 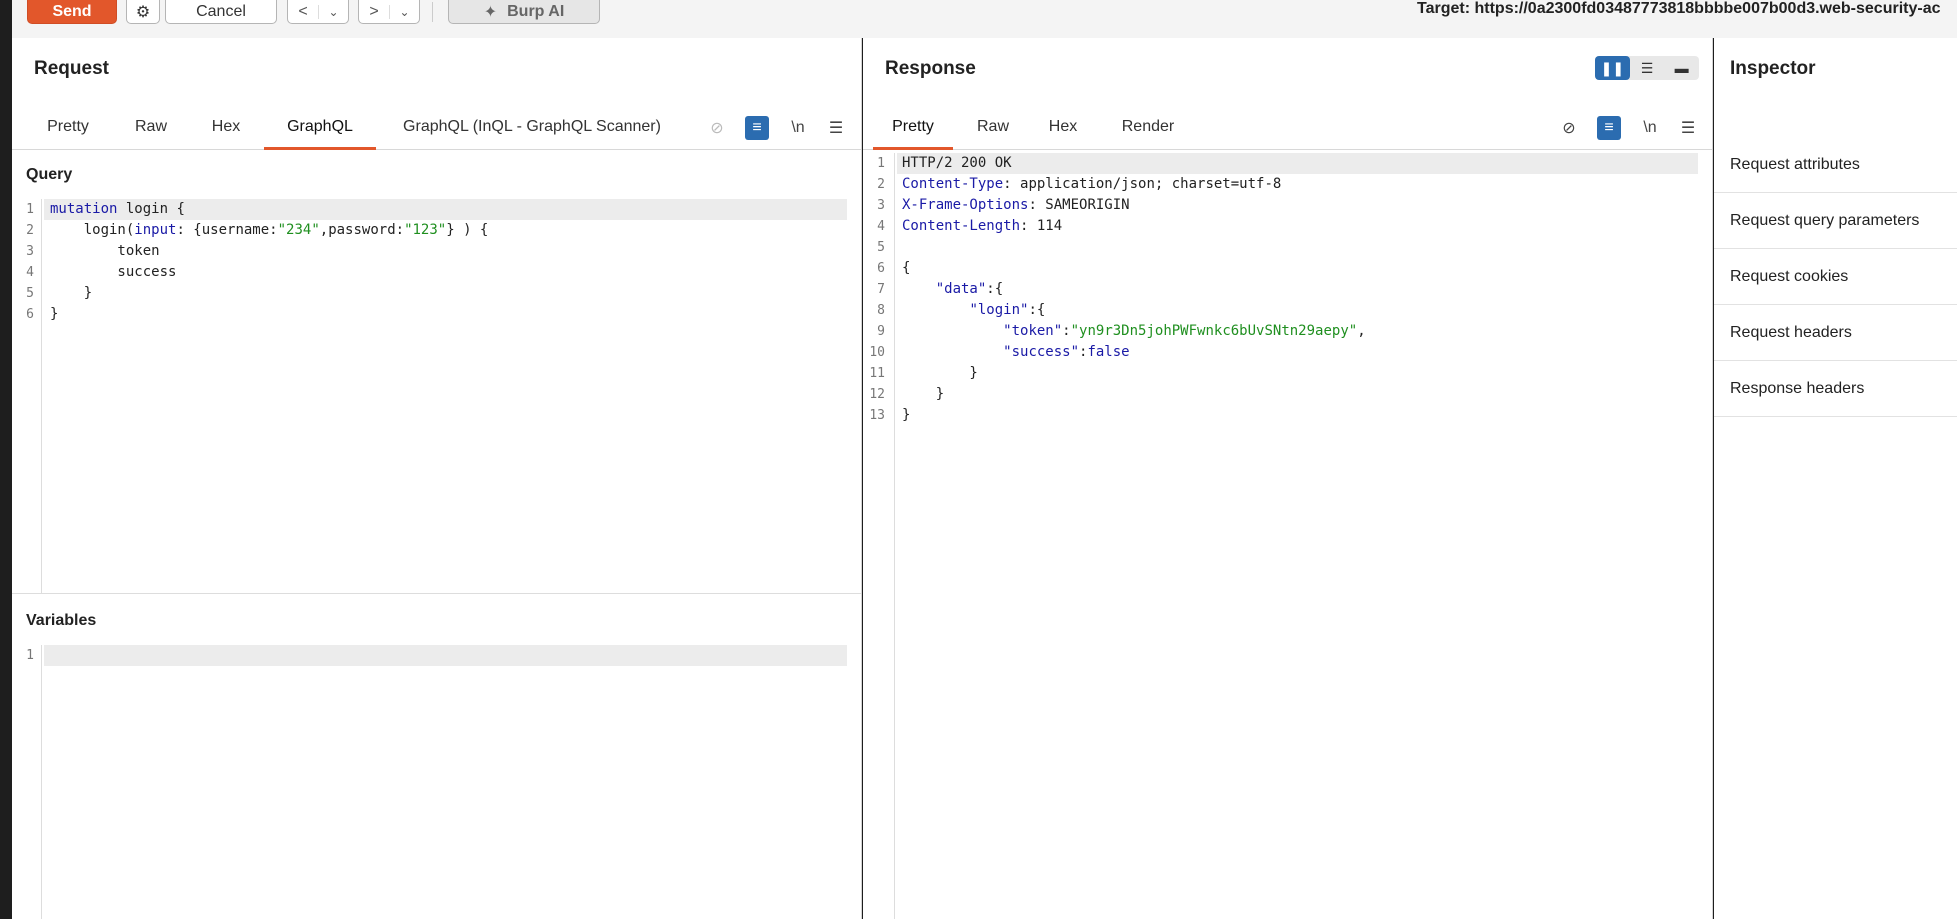 What do you see at coordinates (894, 268) in the screenshot?
I see `code-line: 6{` at bounding box center [894, 268].